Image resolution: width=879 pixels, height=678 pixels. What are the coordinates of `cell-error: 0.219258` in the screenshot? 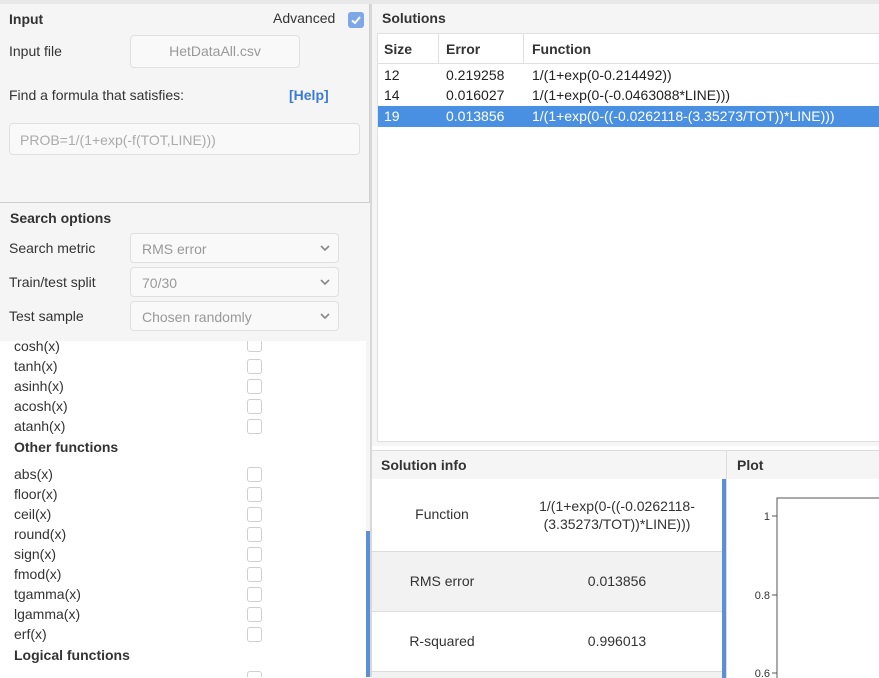 It's located at (475, 75).